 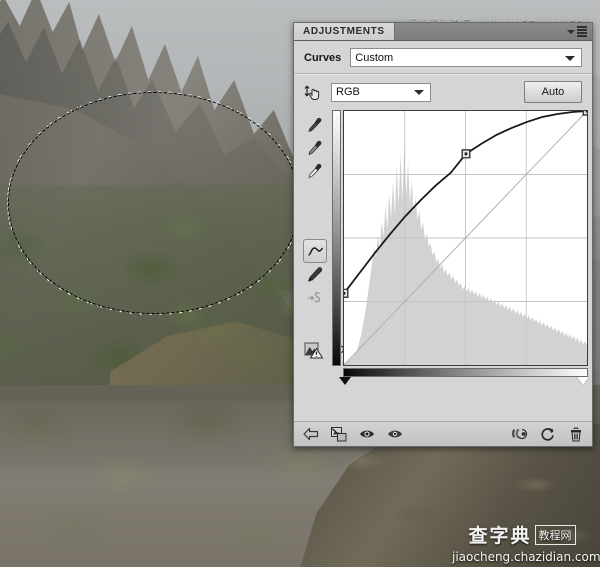 I want to click on reset-icon, so click(x=547, y=434).